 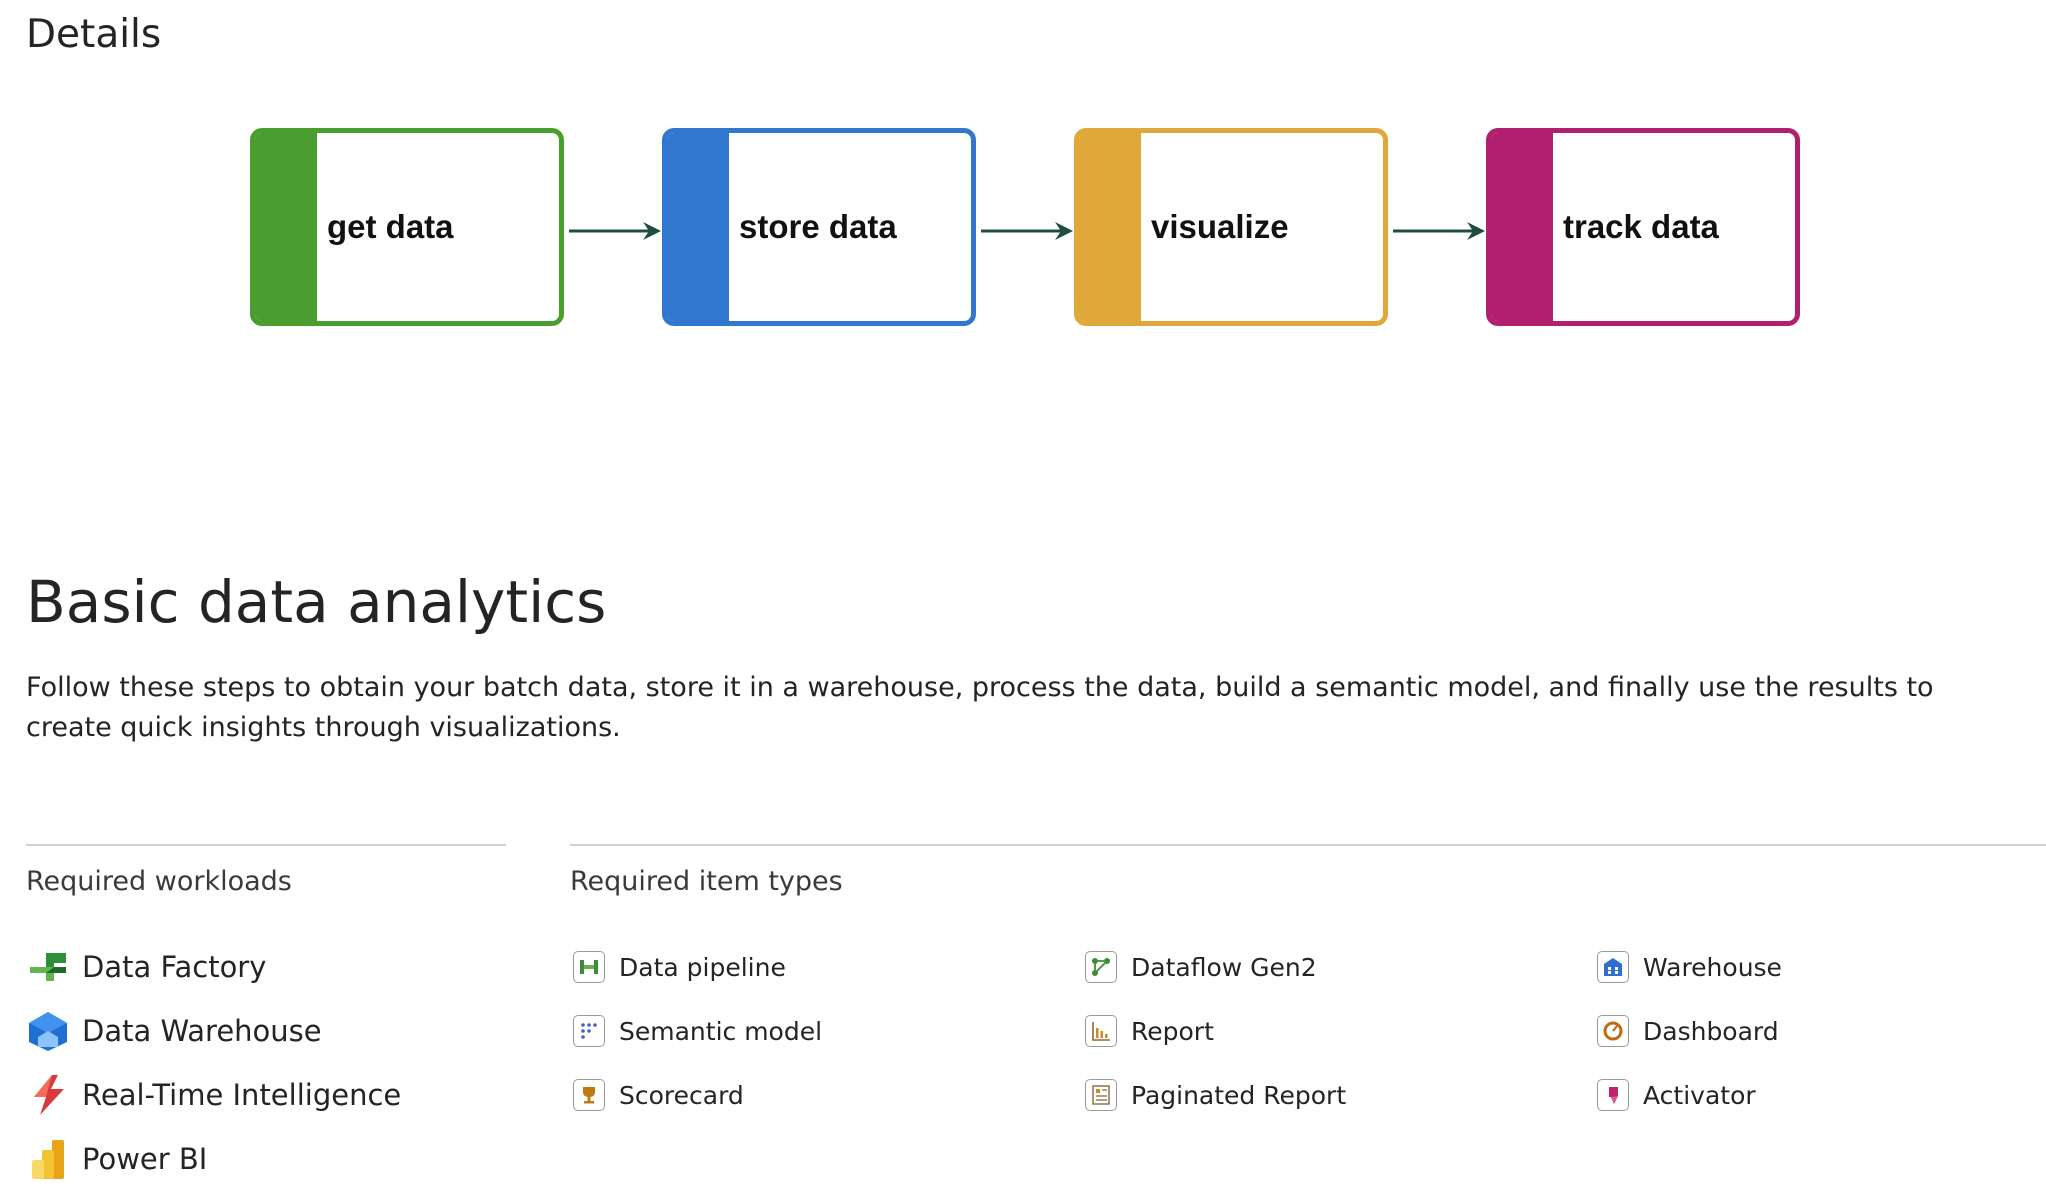 What do you see at coordinates (721, 1031) in the screenshot?
I see `item-label: Semantic model` at bounding box center [721, 1031].